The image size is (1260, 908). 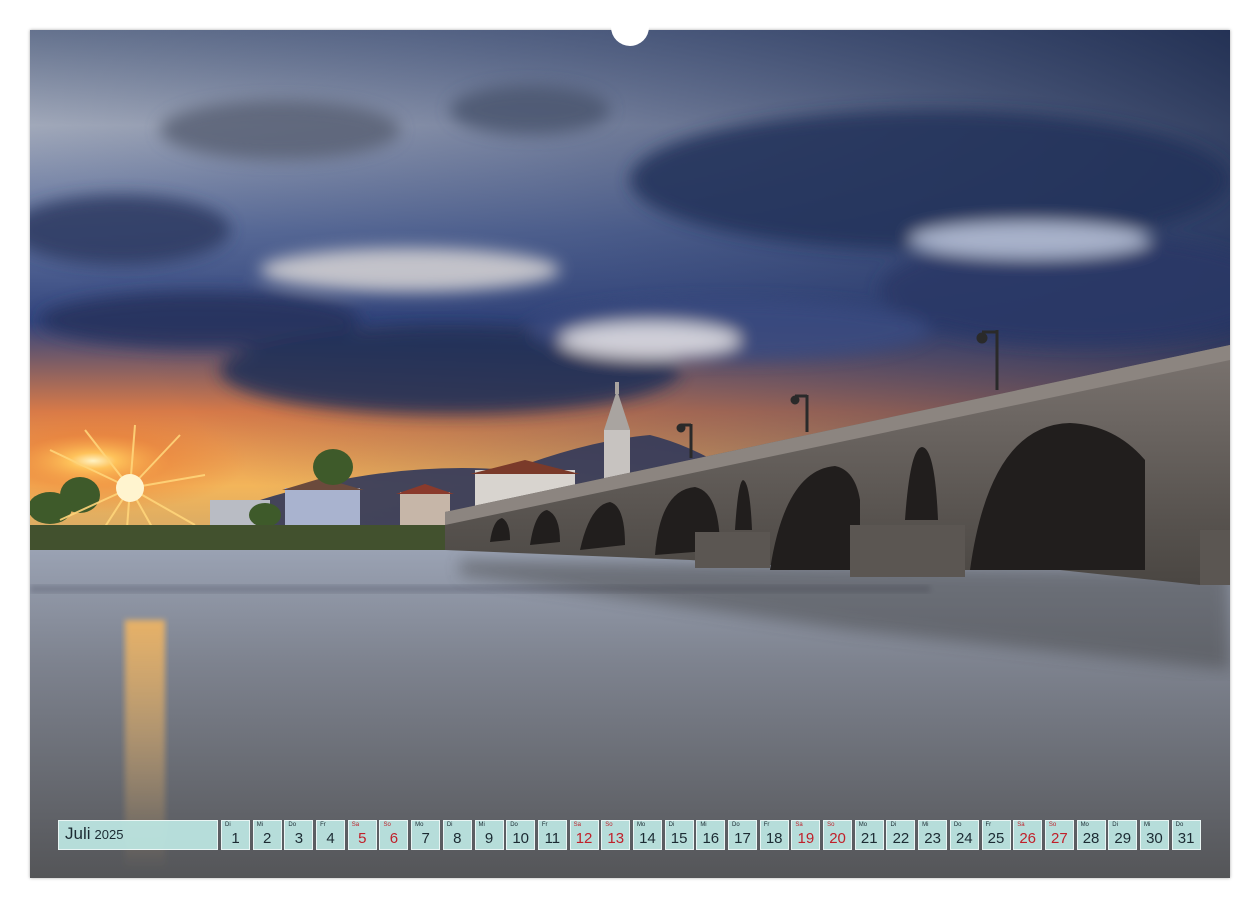 I want to click on day-cell: Fr 4, so click(x=331, y=835).